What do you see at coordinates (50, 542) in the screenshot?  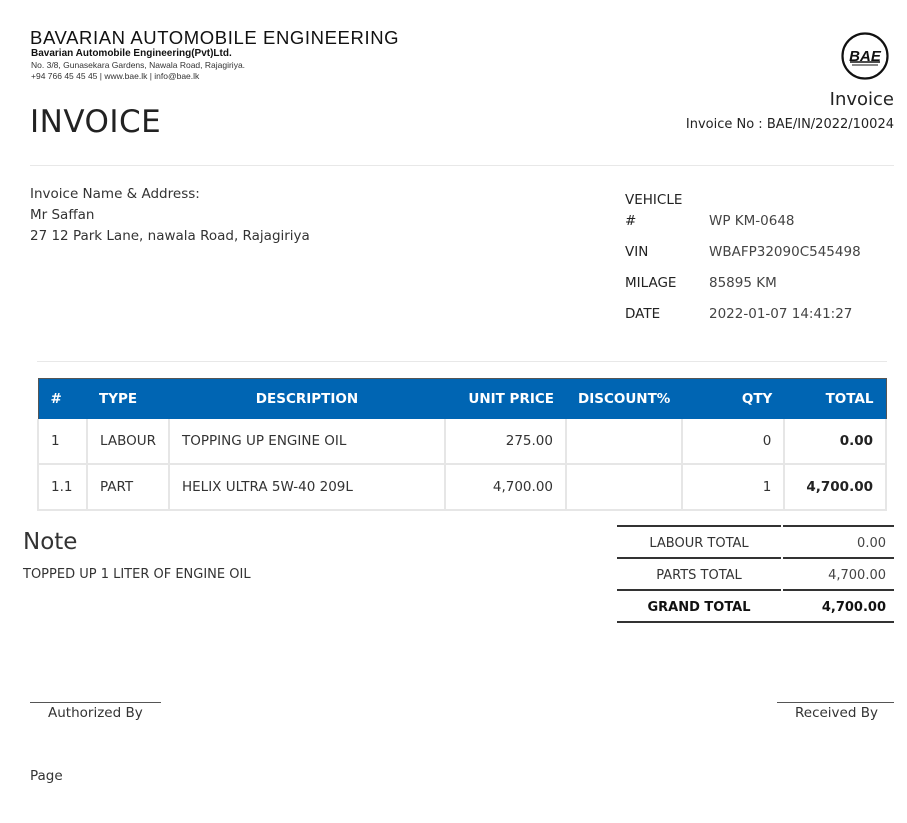 I see `note-title: Note` at bounding box center [50, 542].